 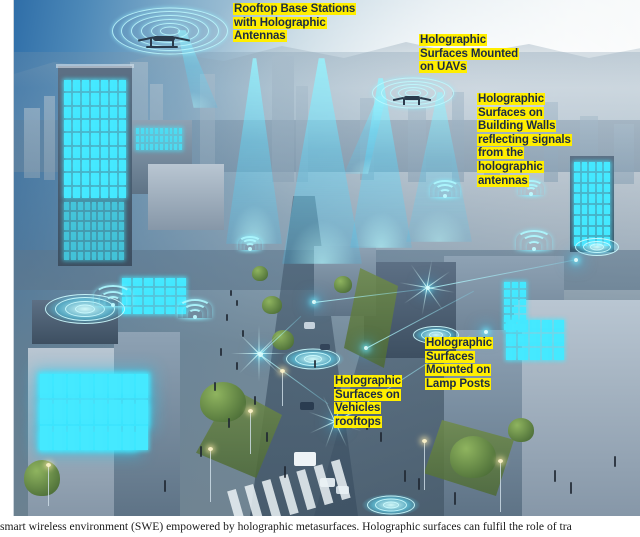 I want to click on annotation-line: Mounted on, so click(x=458, y=370).